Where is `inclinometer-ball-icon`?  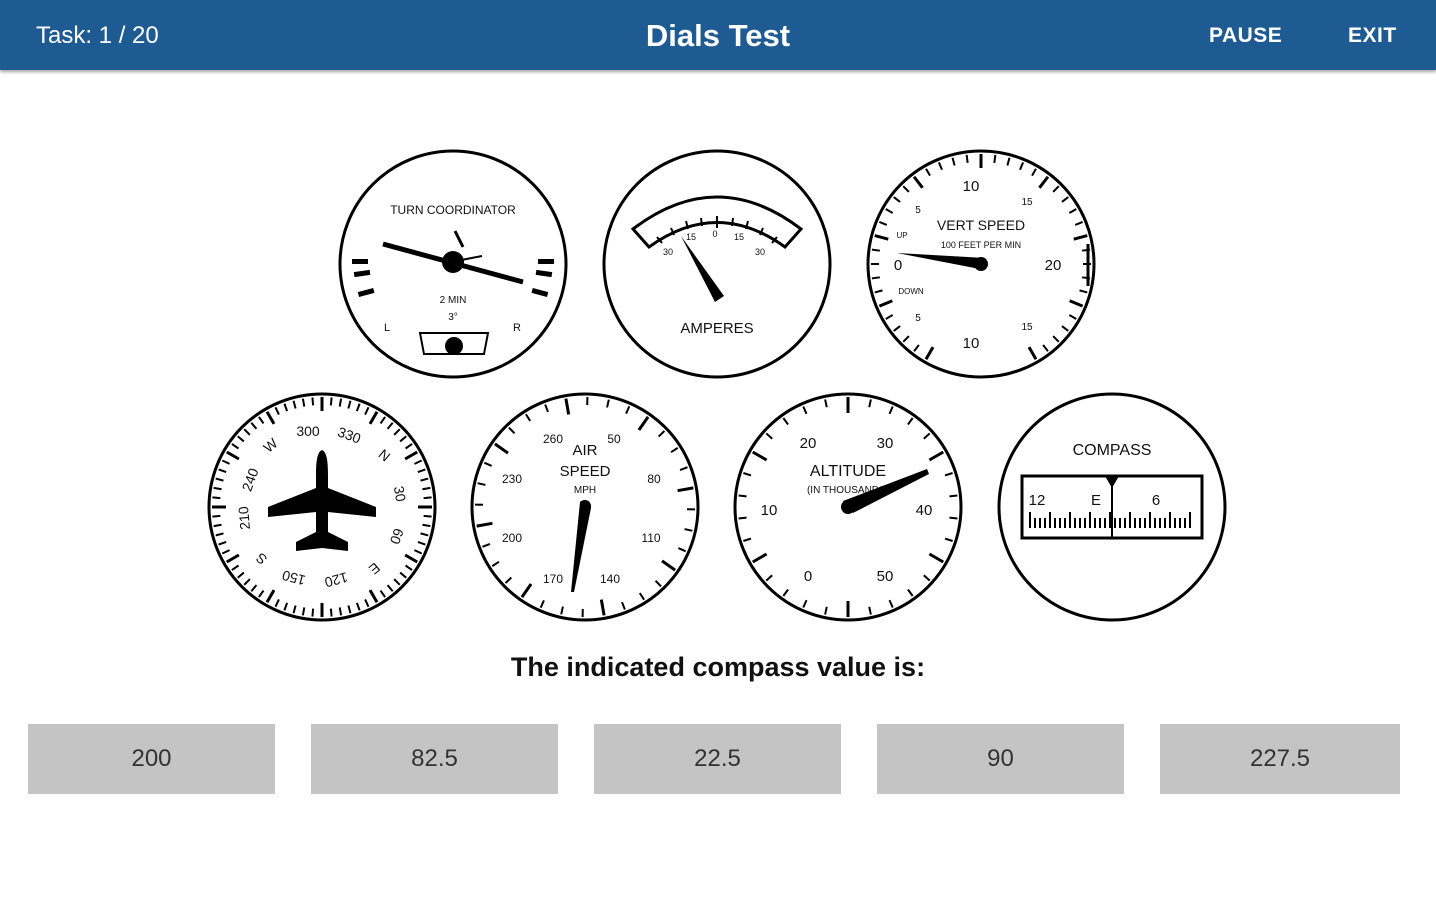
inclinometer-ball-icon is located at coordinates (454, 343).